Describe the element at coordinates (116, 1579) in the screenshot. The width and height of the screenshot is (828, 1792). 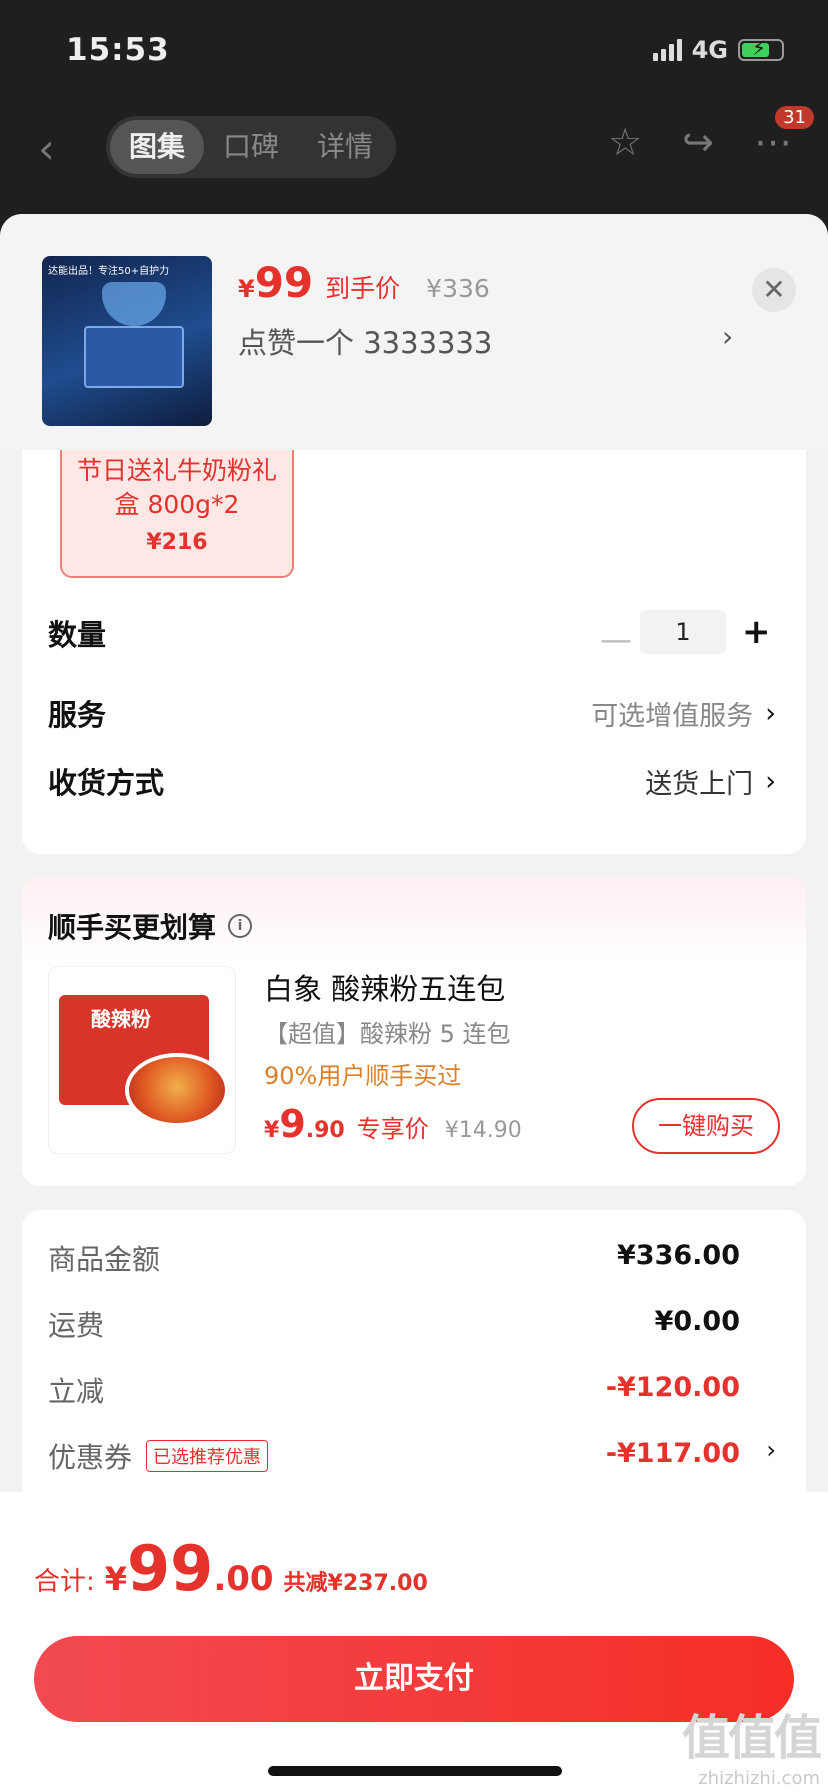
I see `total-currency: ¥` at that location.